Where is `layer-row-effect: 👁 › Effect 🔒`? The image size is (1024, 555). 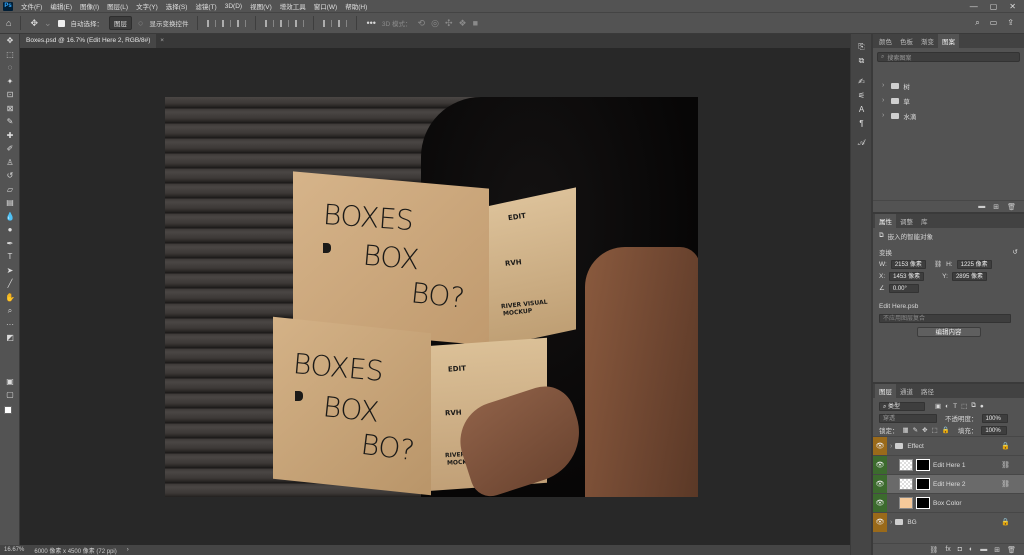
layer-row-effect: 👁 › Effect 🔒 is located at coordinates (948, 446).